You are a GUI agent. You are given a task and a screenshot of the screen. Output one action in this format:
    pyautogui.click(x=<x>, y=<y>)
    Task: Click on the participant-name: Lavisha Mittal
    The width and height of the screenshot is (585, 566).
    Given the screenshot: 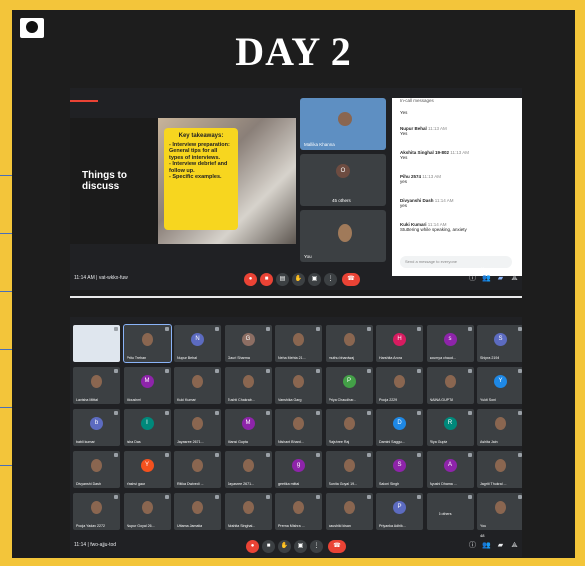 What is the action you would take?
    pyautogui.click(x=87, y=400)
    